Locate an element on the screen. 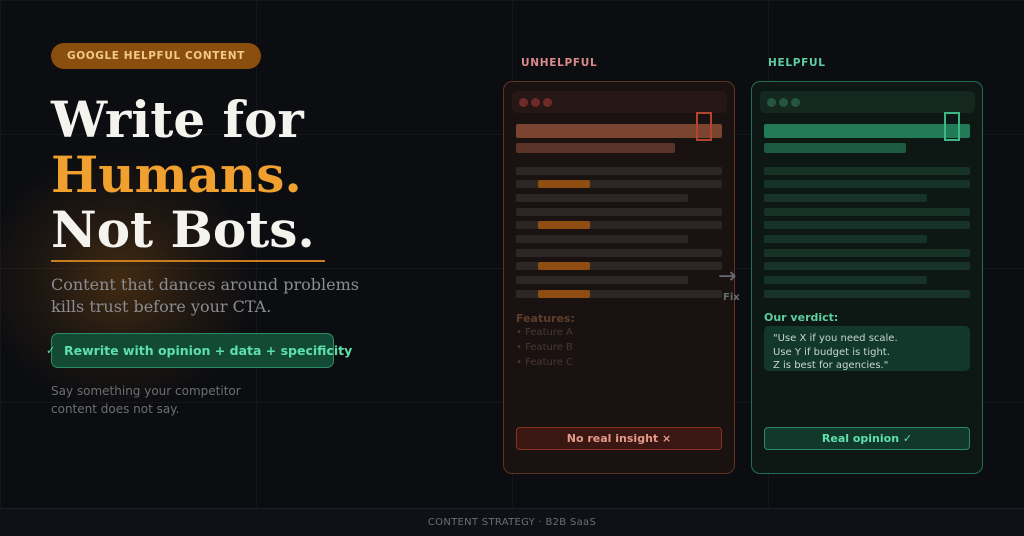 The width and height of the screenshot is (1024, 536). arrow-right-icon: → is located at coordinates (727, 276).